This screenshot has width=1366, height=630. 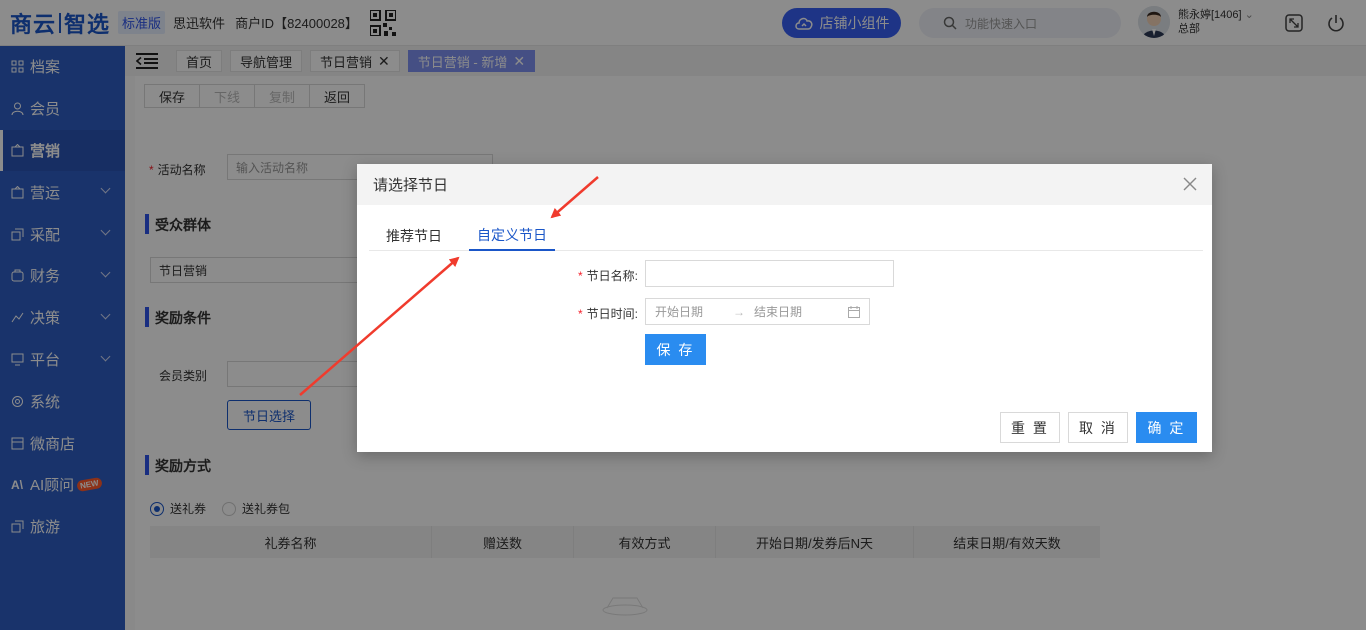 I want to click on dialog-tabs: 推荐节日 自定义节日, so click(x=786, y=236).